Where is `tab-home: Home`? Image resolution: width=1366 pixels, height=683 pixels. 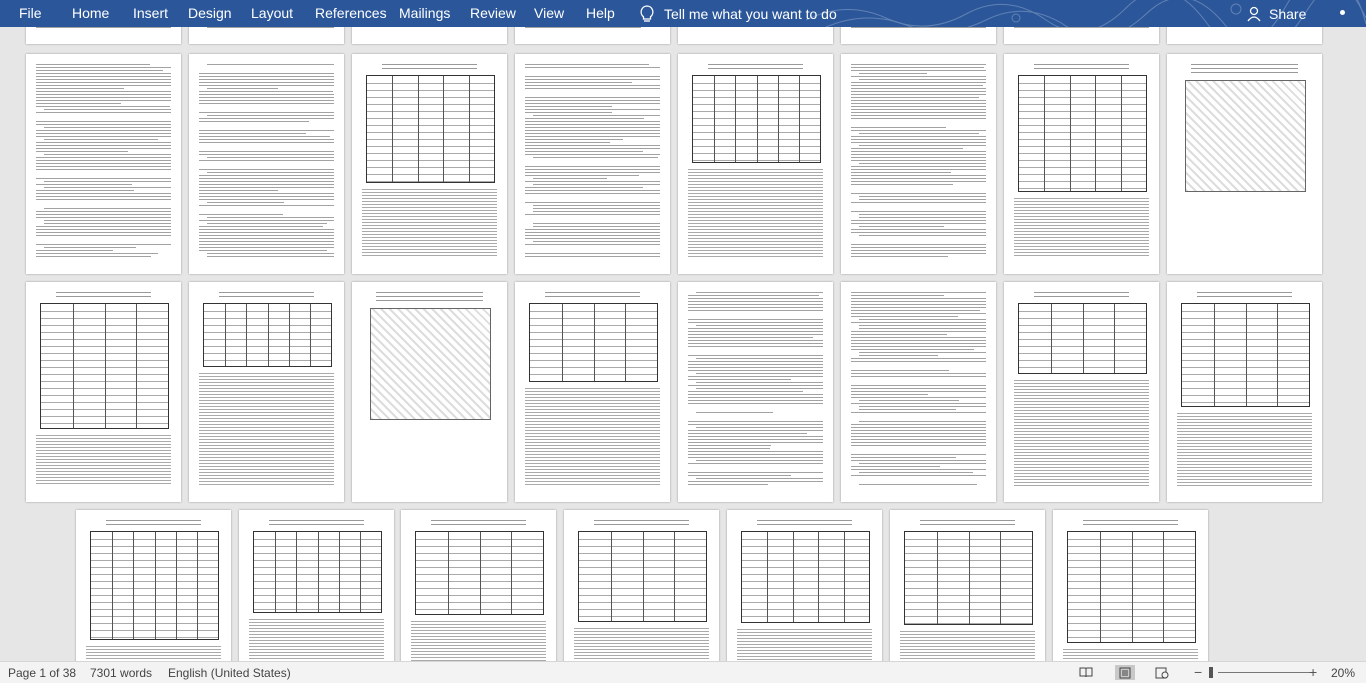 tab-home: Home is located at coordinates (90, 13).